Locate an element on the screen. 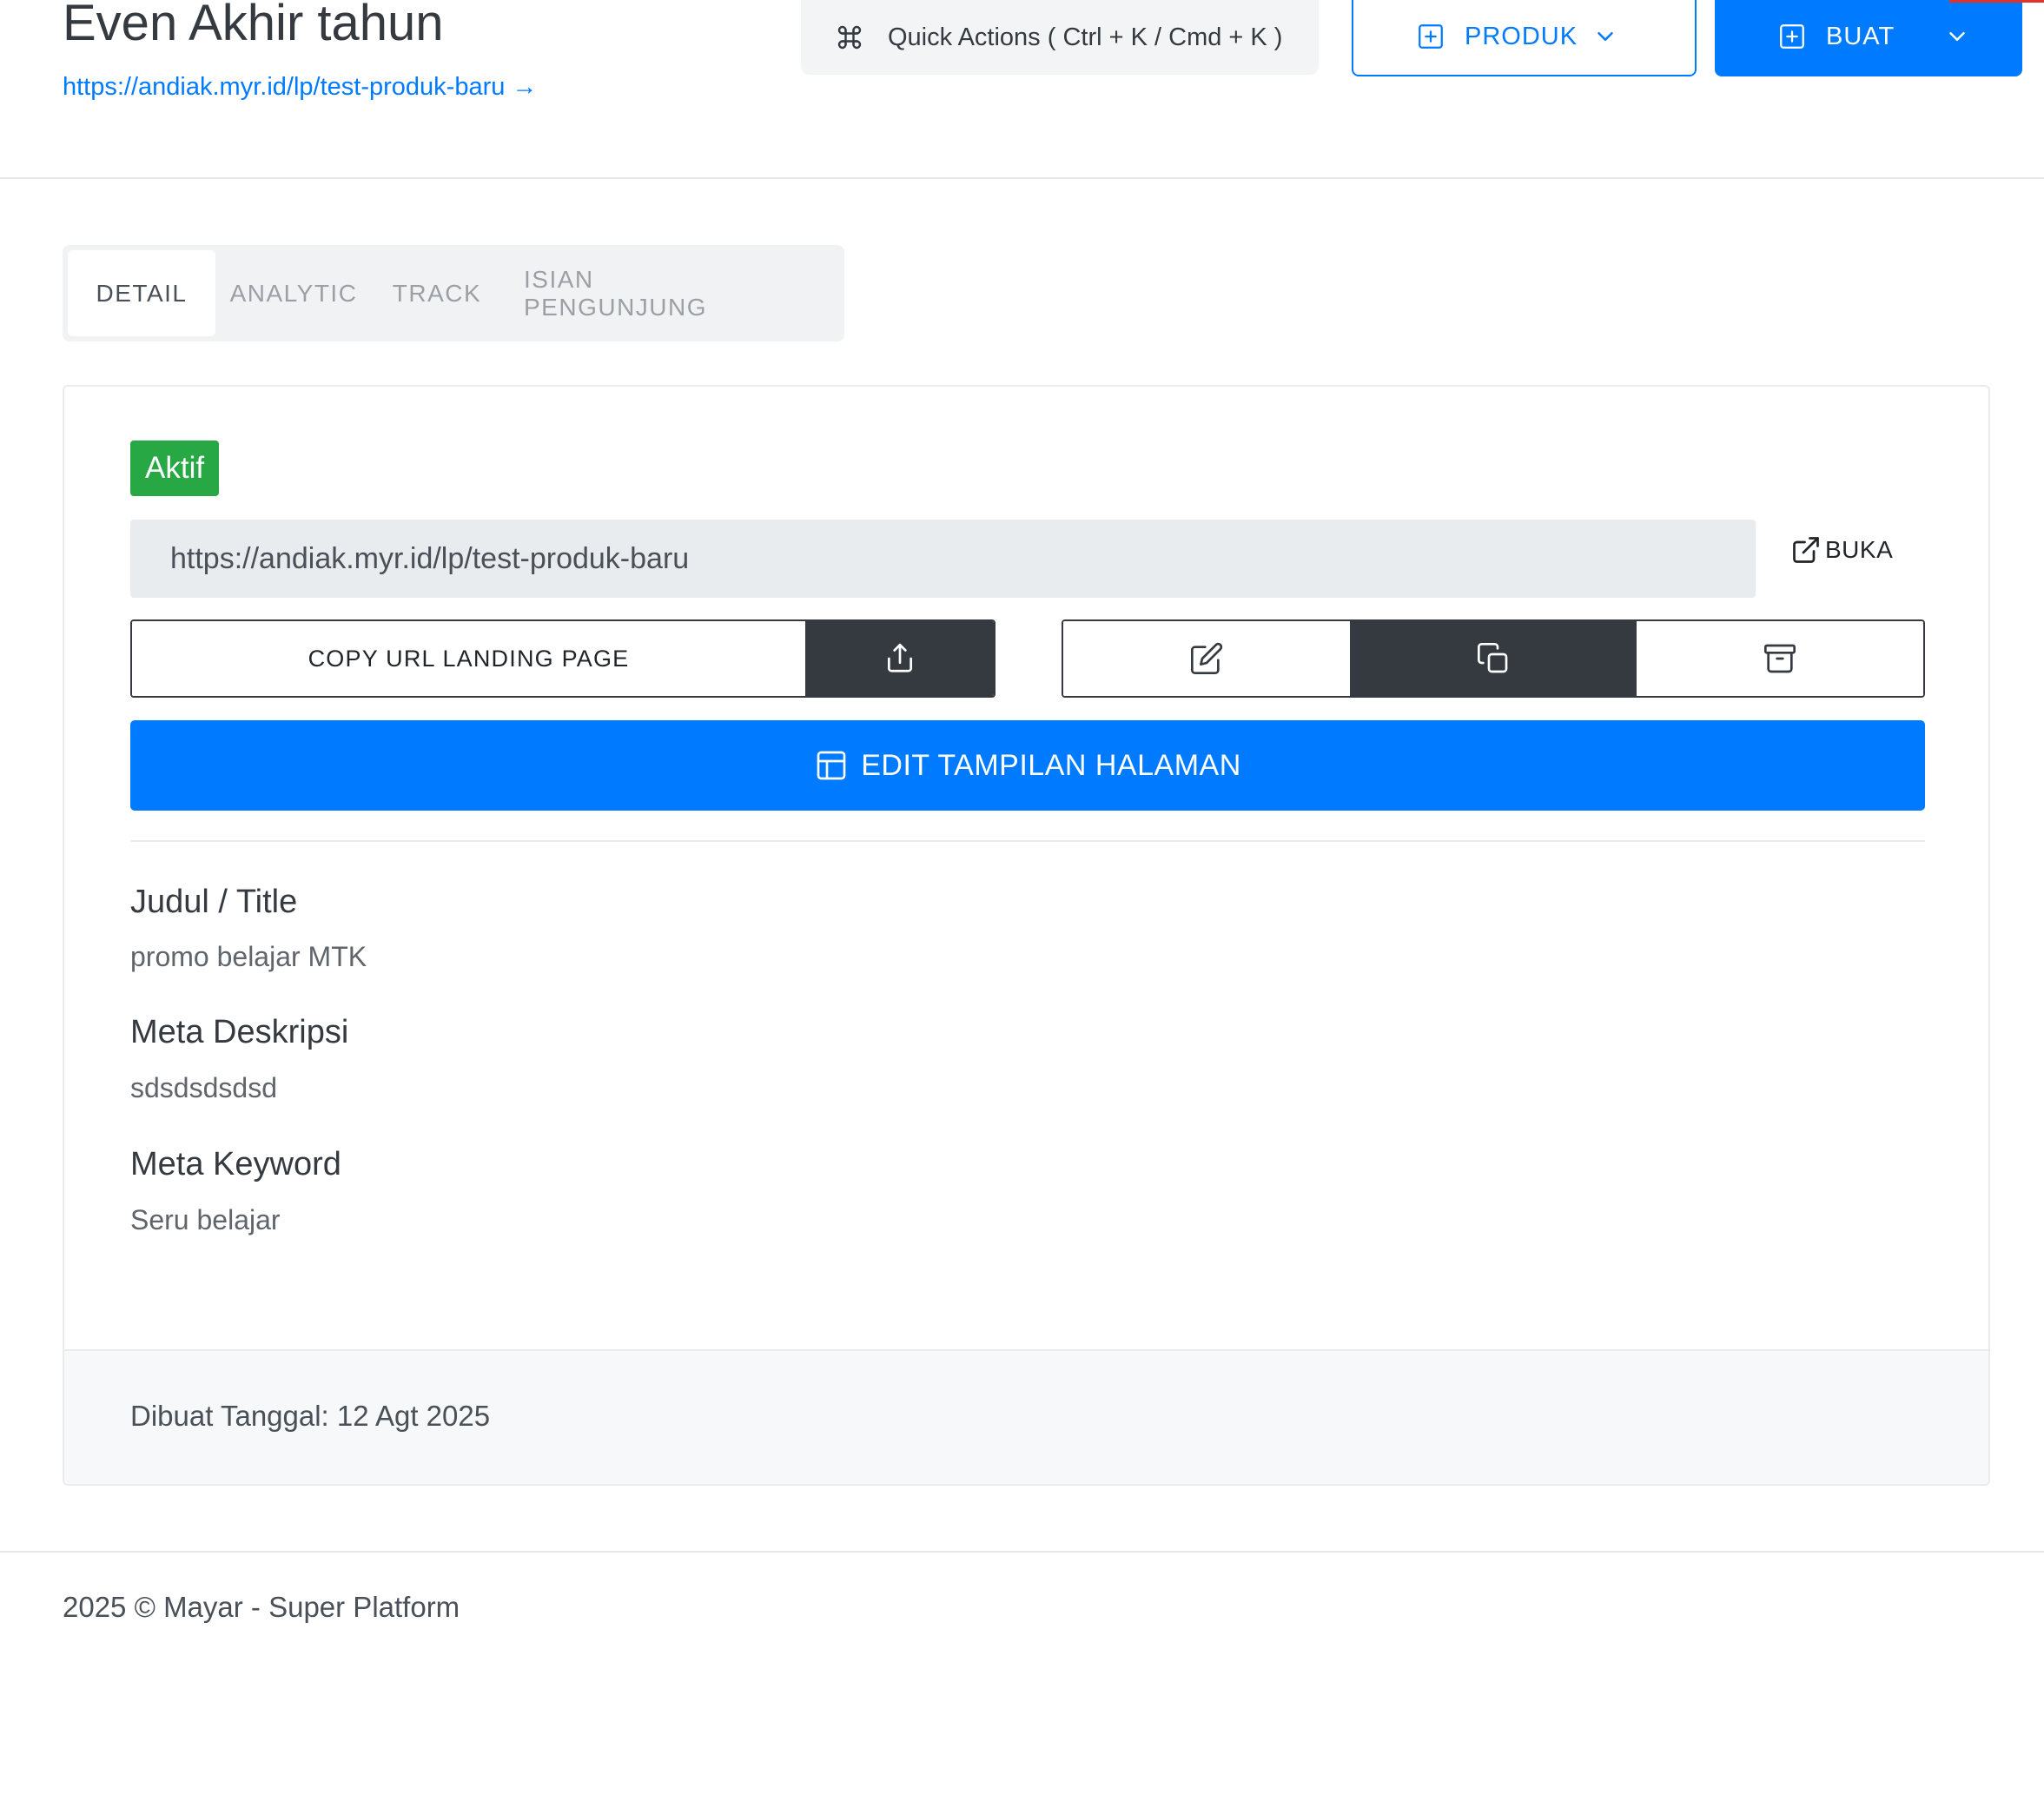 This screenshot has width=2044, height=1795. page-footer: 2025 © Mayar - Super Platform is located at coordinates (1022, 1594).